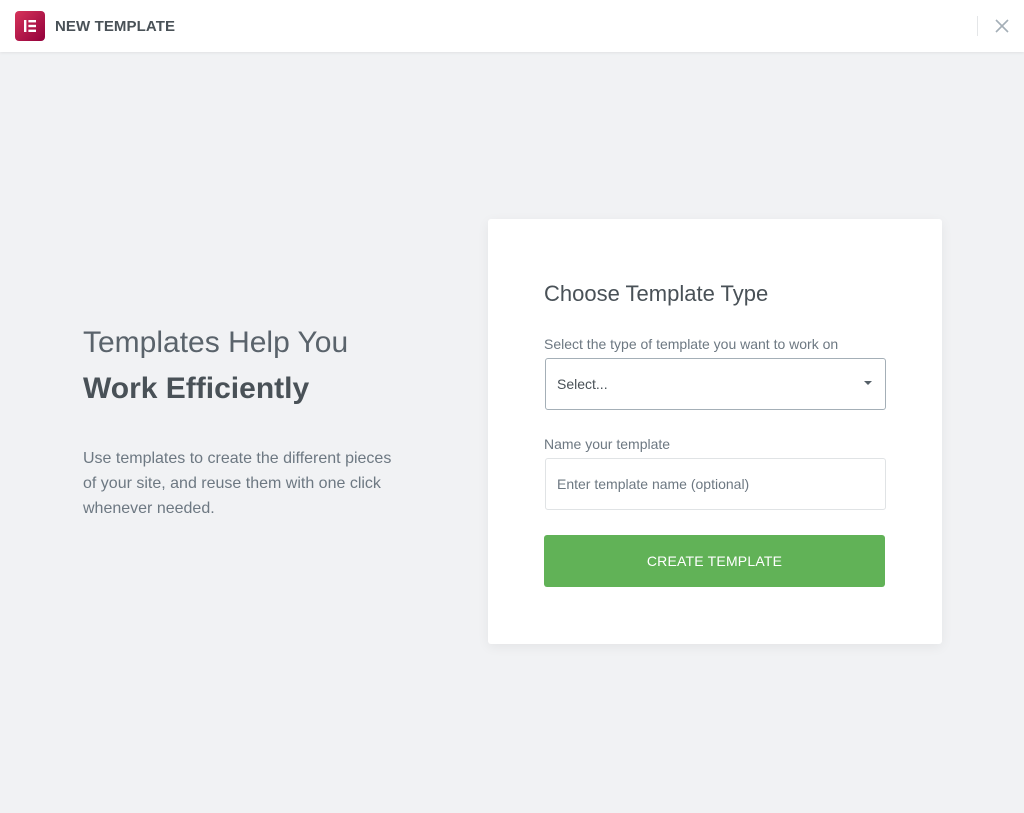 The image size is (1024, 813). I want to click on create-template-button: CREATE TEMPLATE, so click(714, 561).